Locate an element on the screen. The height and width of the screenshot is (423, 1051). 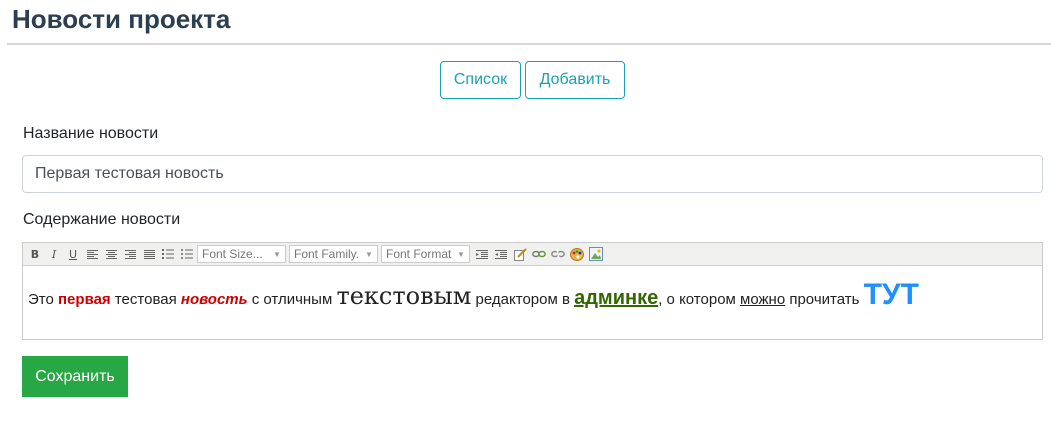
title-divider is located at coordinates (529, 44).